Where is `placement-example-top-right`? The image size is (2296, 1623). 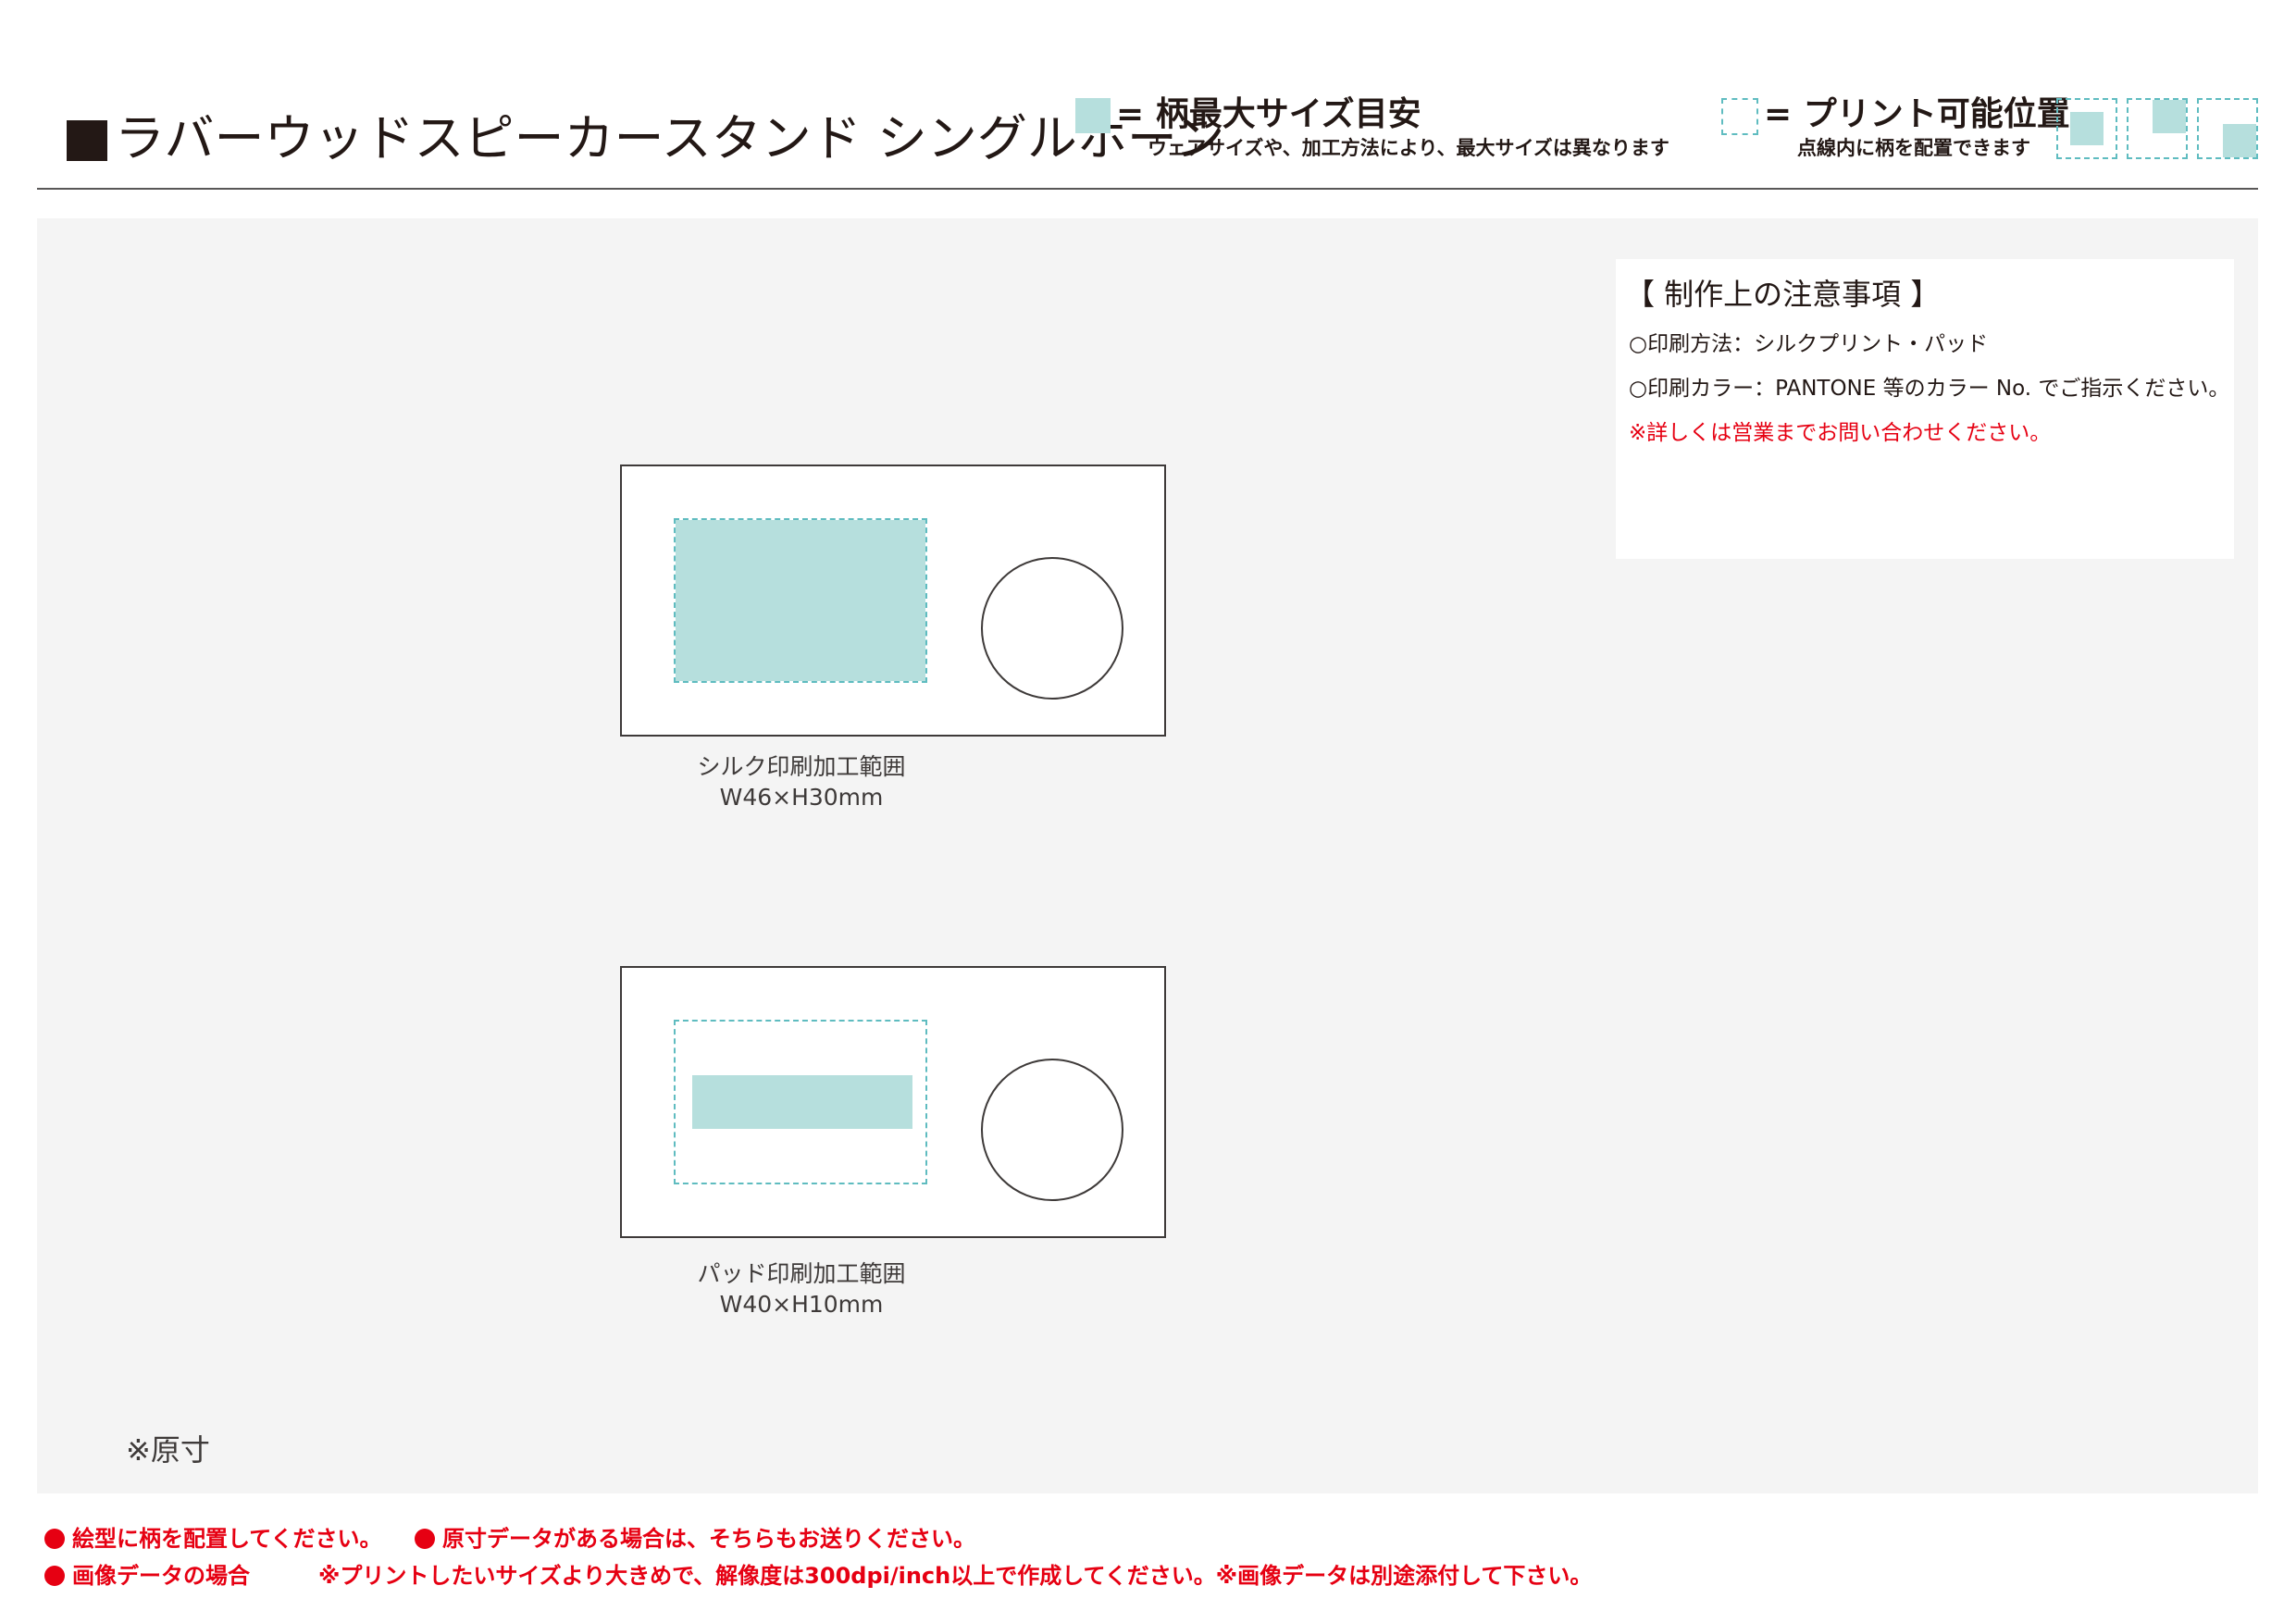 placement-example-top-right is located at coordinates (2157, 128).